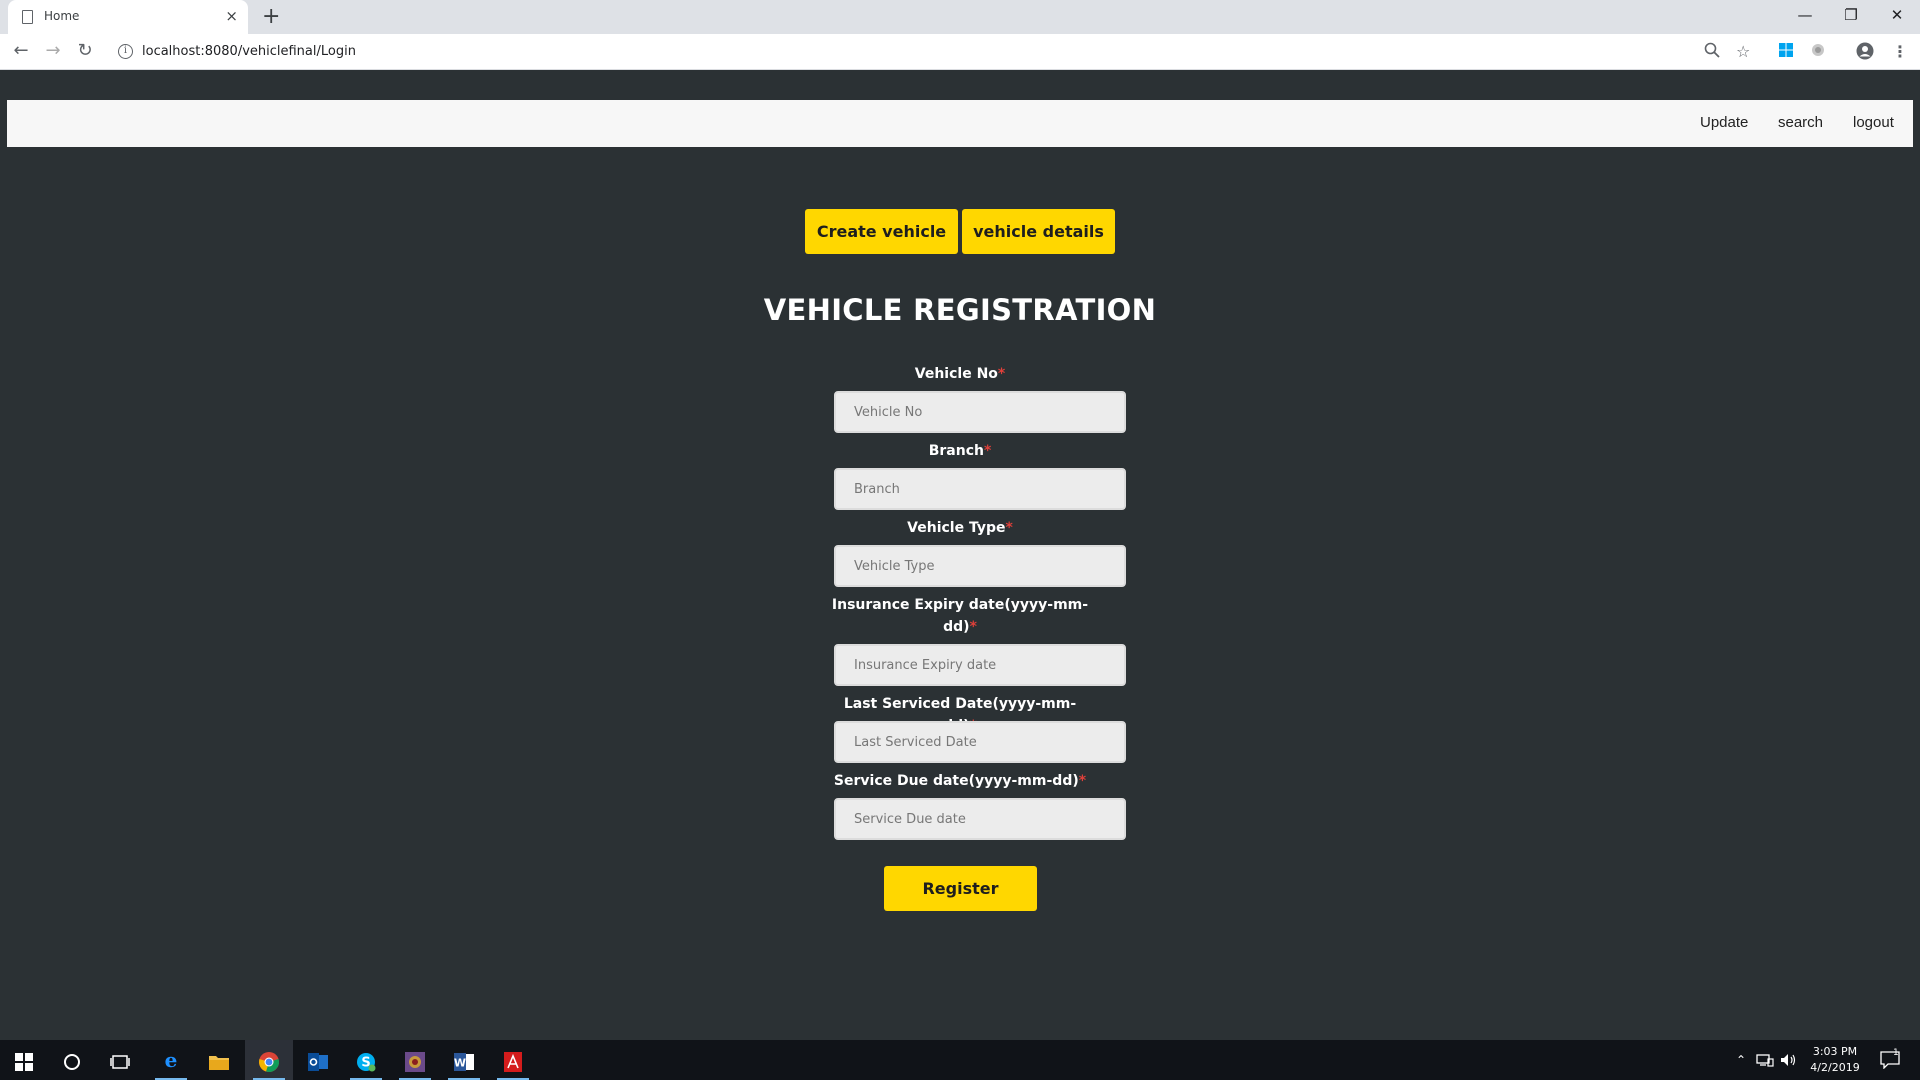 The height and width of the screenshot is (1080, 1920). Describe the element at coordinates (1835, 1051) in the screenshot. I see `clock-time: 3:03 PM` at that location.